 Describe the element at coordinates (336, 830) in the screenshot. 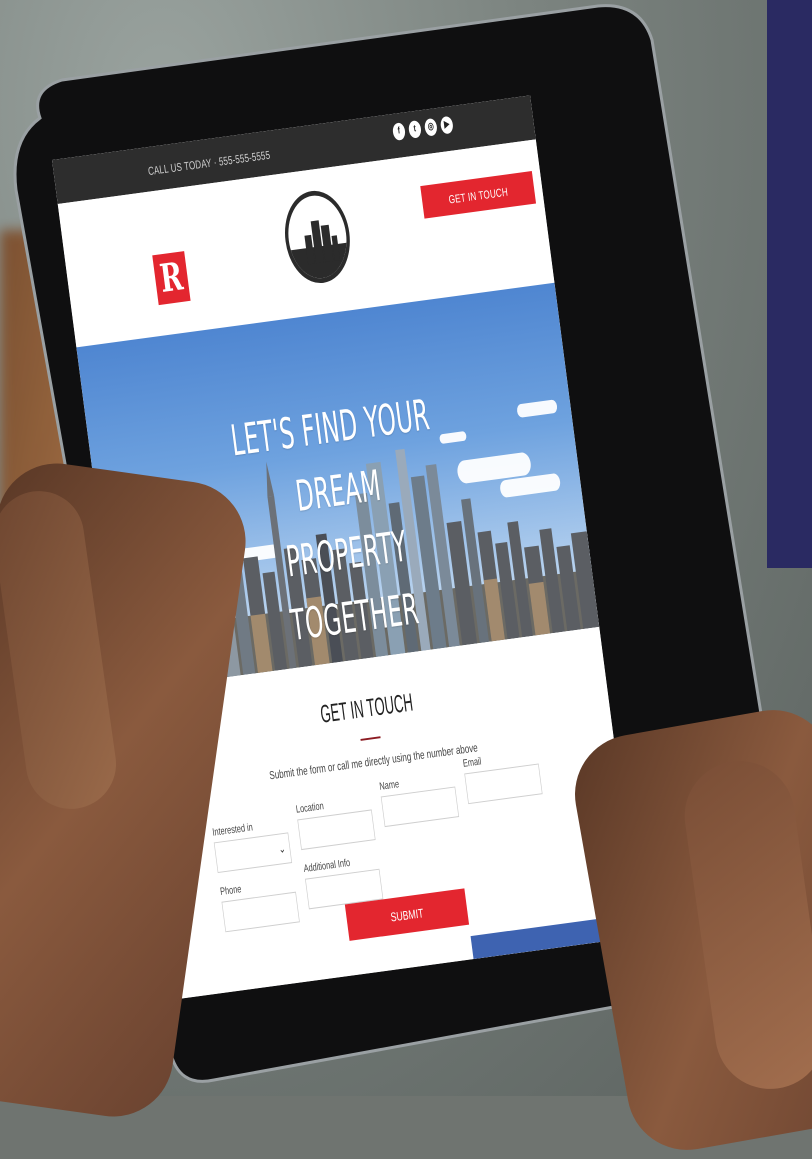

I see `location-input` at that location.